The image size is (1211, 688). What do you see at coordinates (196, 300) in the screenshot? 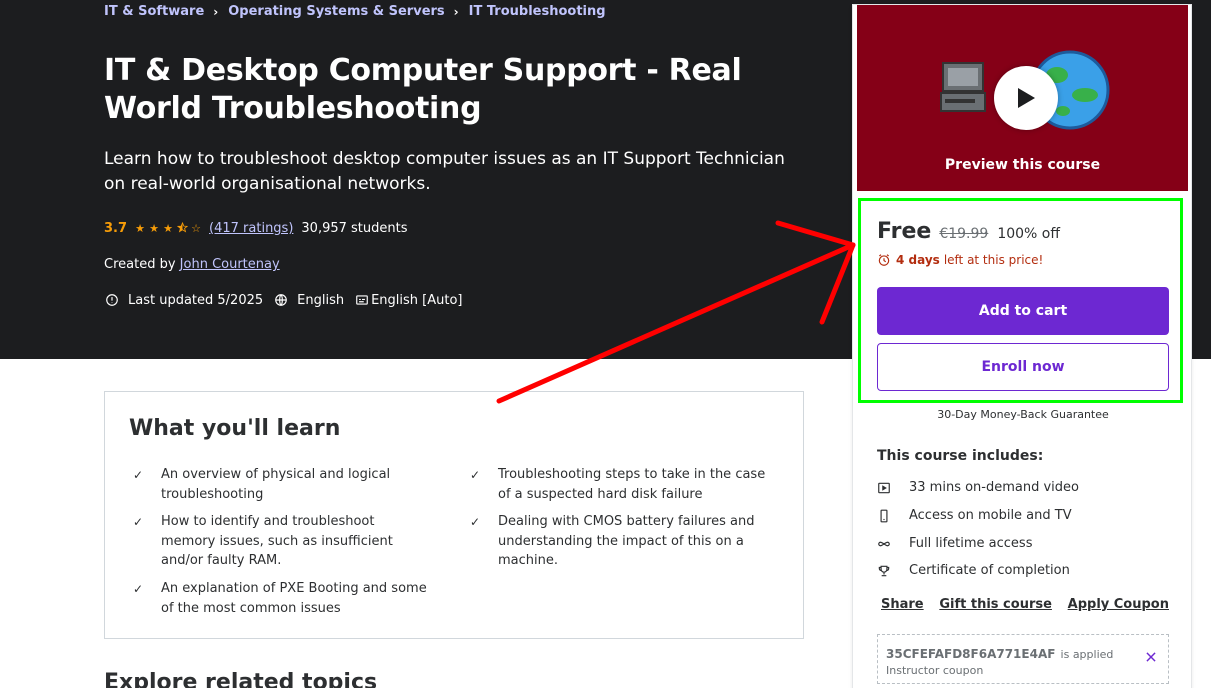
I see `last-updated-text: Last updated 5/2025` at bounding box center [196, 300].